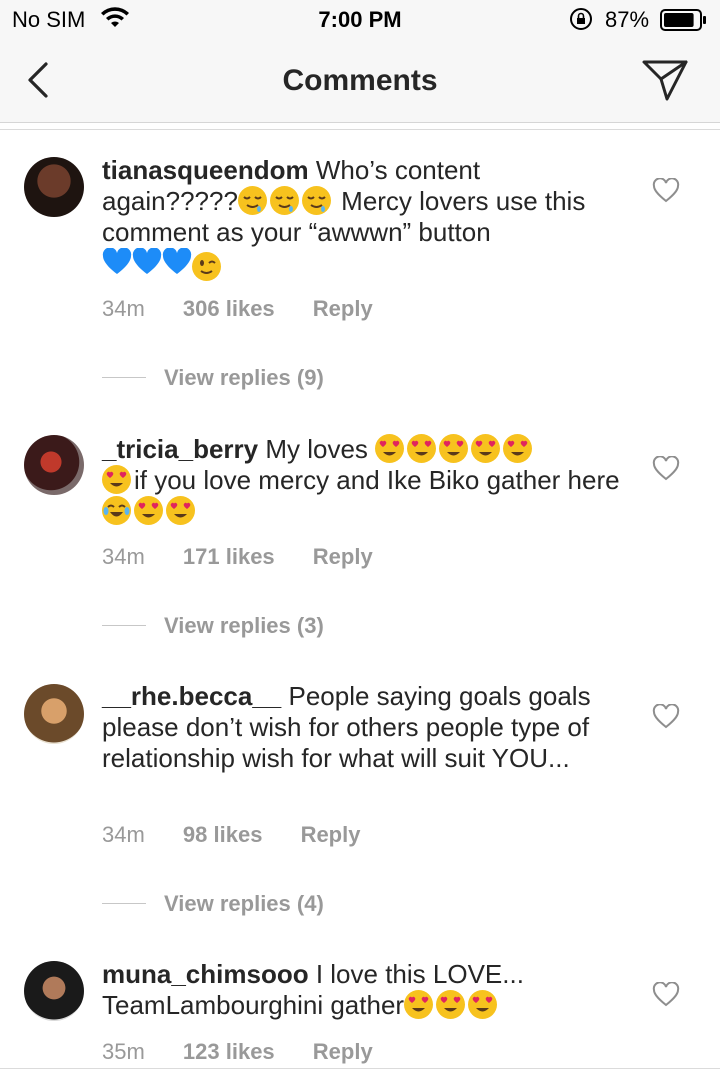 Image resolution: width=720 pixels, height=1081 pixels. Describe the element at coordinates (684, 23) in the screenshot. I see `battery-icon` at that location.